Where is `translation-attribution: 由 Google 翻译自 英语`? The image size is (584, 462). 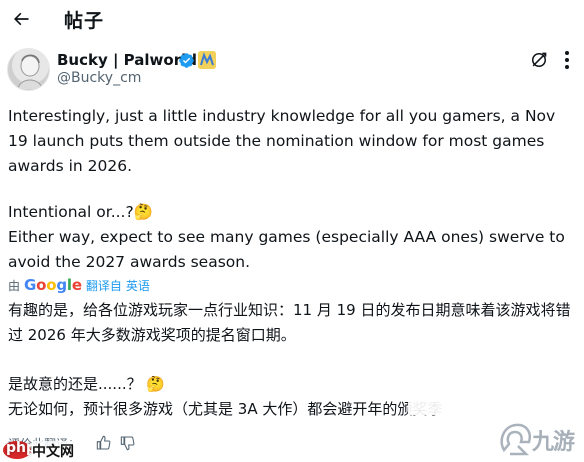
translation-attribution: 由 Google 翻译自 英语 is located at coordinates (79, 285).